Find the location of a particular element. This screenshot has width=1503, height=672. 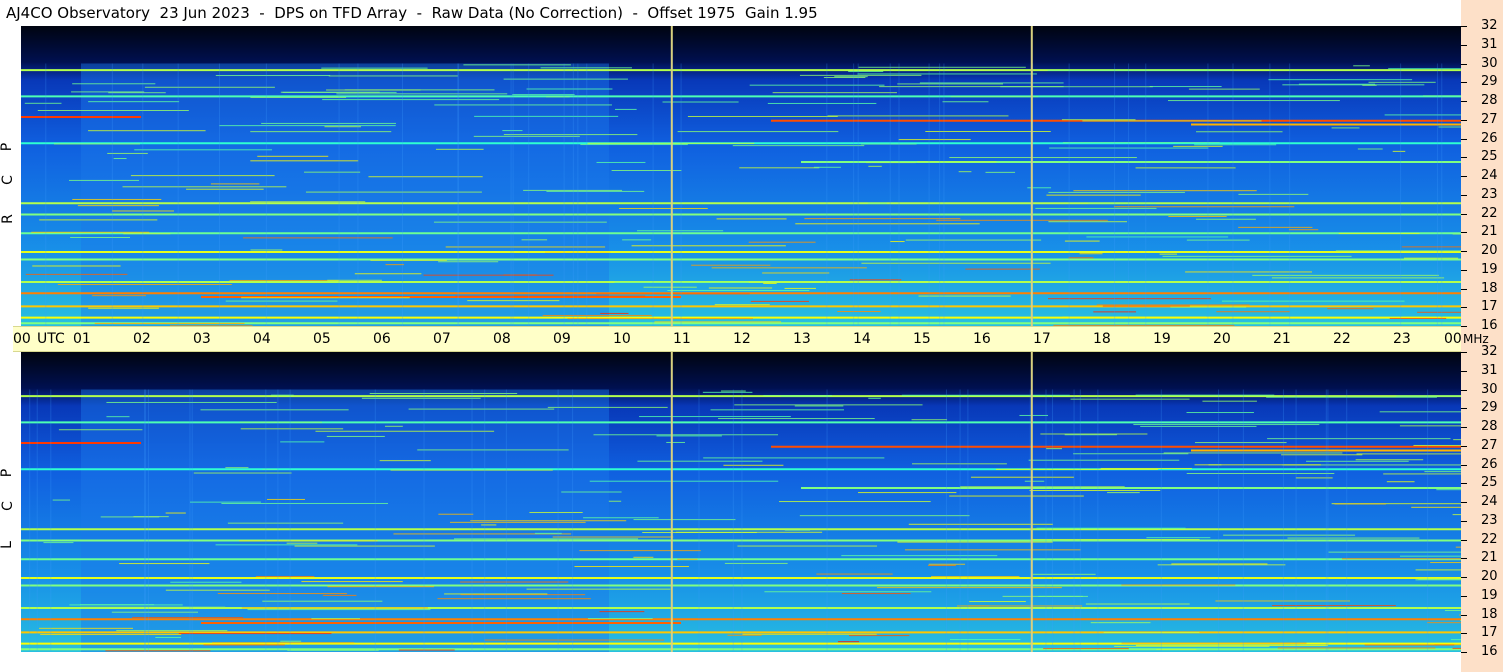

x-tick-label: 19 is located at coordinates (1162, 339).